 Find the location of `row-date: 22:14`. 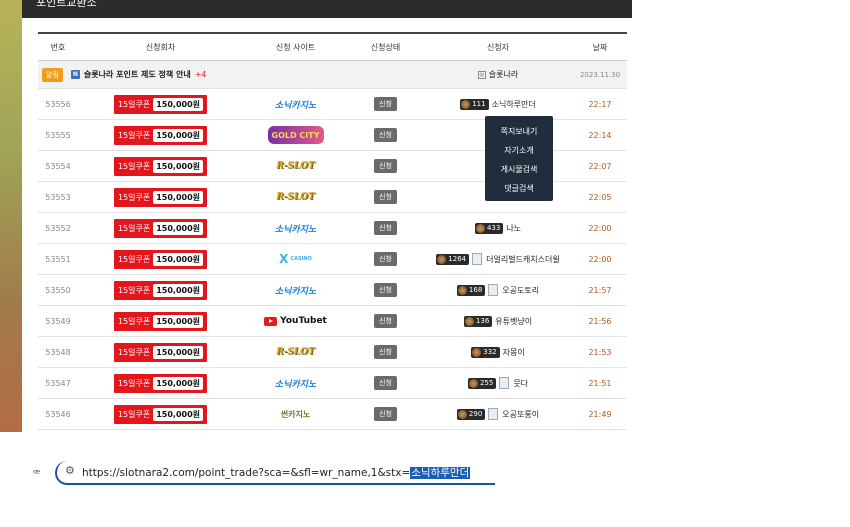

row-date: 22:14 is located at coordinates (600, 135).